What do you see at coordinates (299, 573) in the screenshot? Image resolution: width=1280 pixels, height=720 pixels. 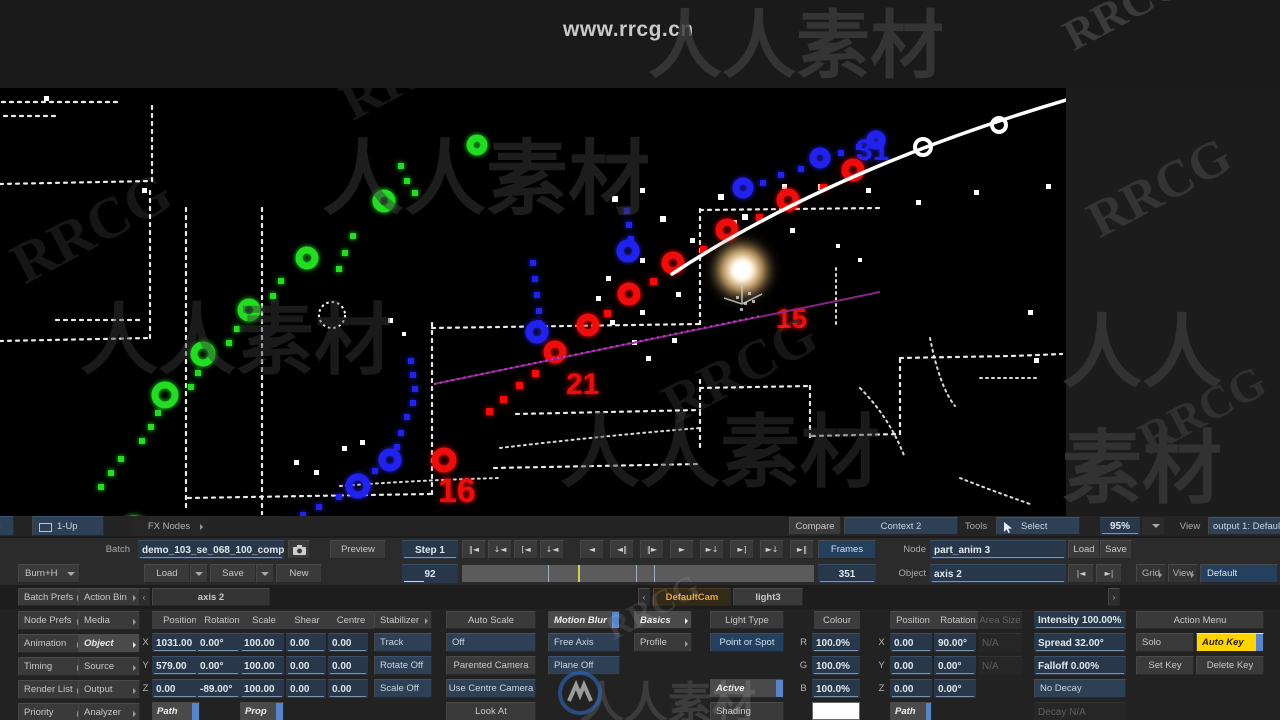 I see `new-button: New` at bounding box center [299, 573].